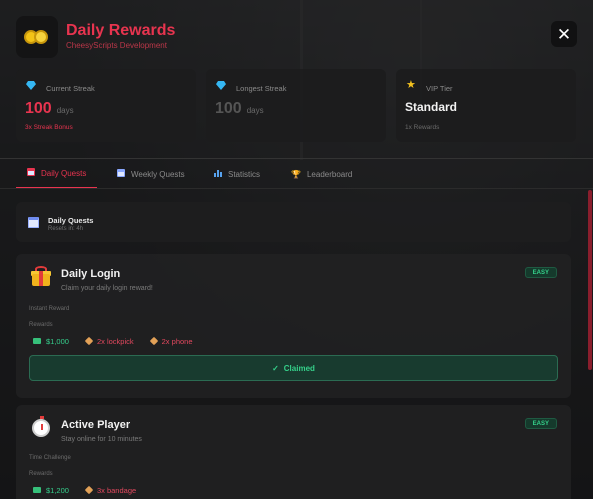 The image size is (593, 499). Describe the element at coordinates (50, 458) in the screenshot. I see `quest-type: Time Challenge` at that location.